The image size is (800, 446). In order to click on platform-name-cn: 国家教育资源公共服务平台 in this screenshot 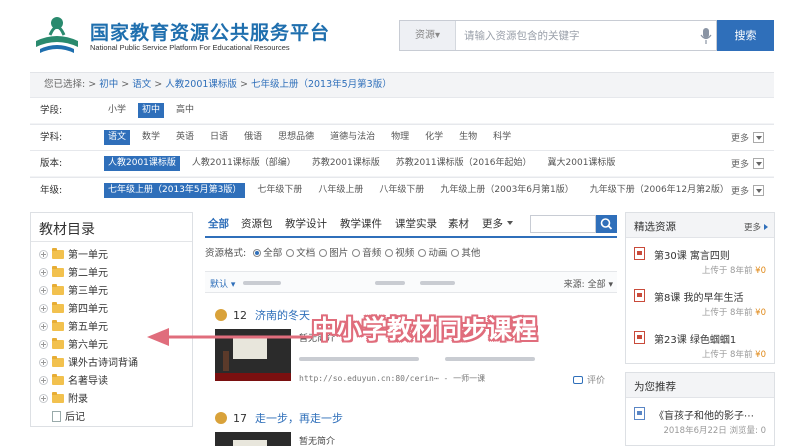, I will do `click(210, 31)`.